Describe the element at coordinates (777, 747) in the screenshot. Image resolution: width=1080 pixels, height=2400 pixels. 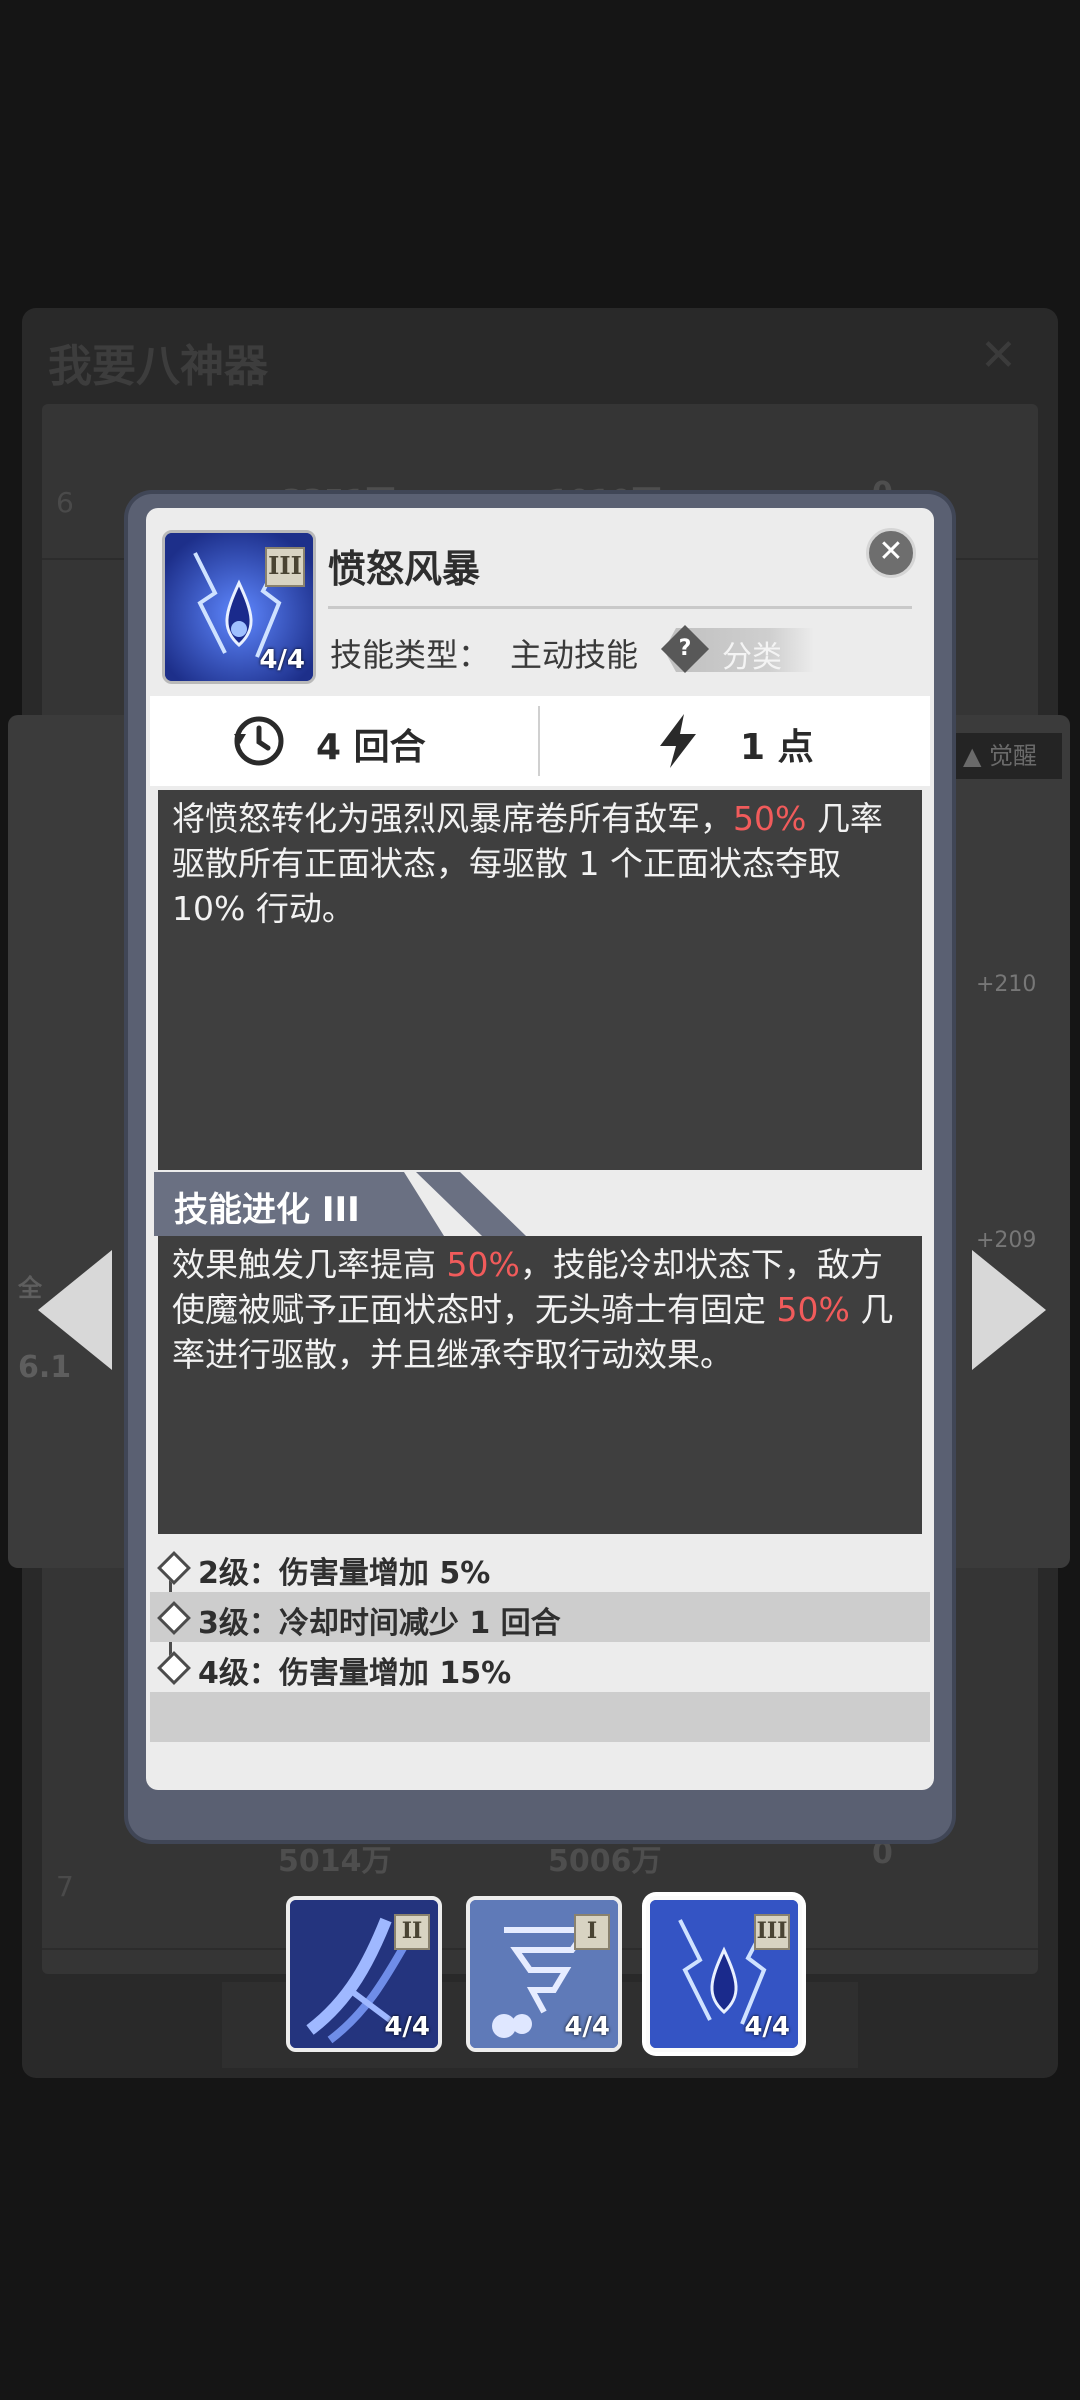
I see `energy-cost-value: 1 点` at that location.